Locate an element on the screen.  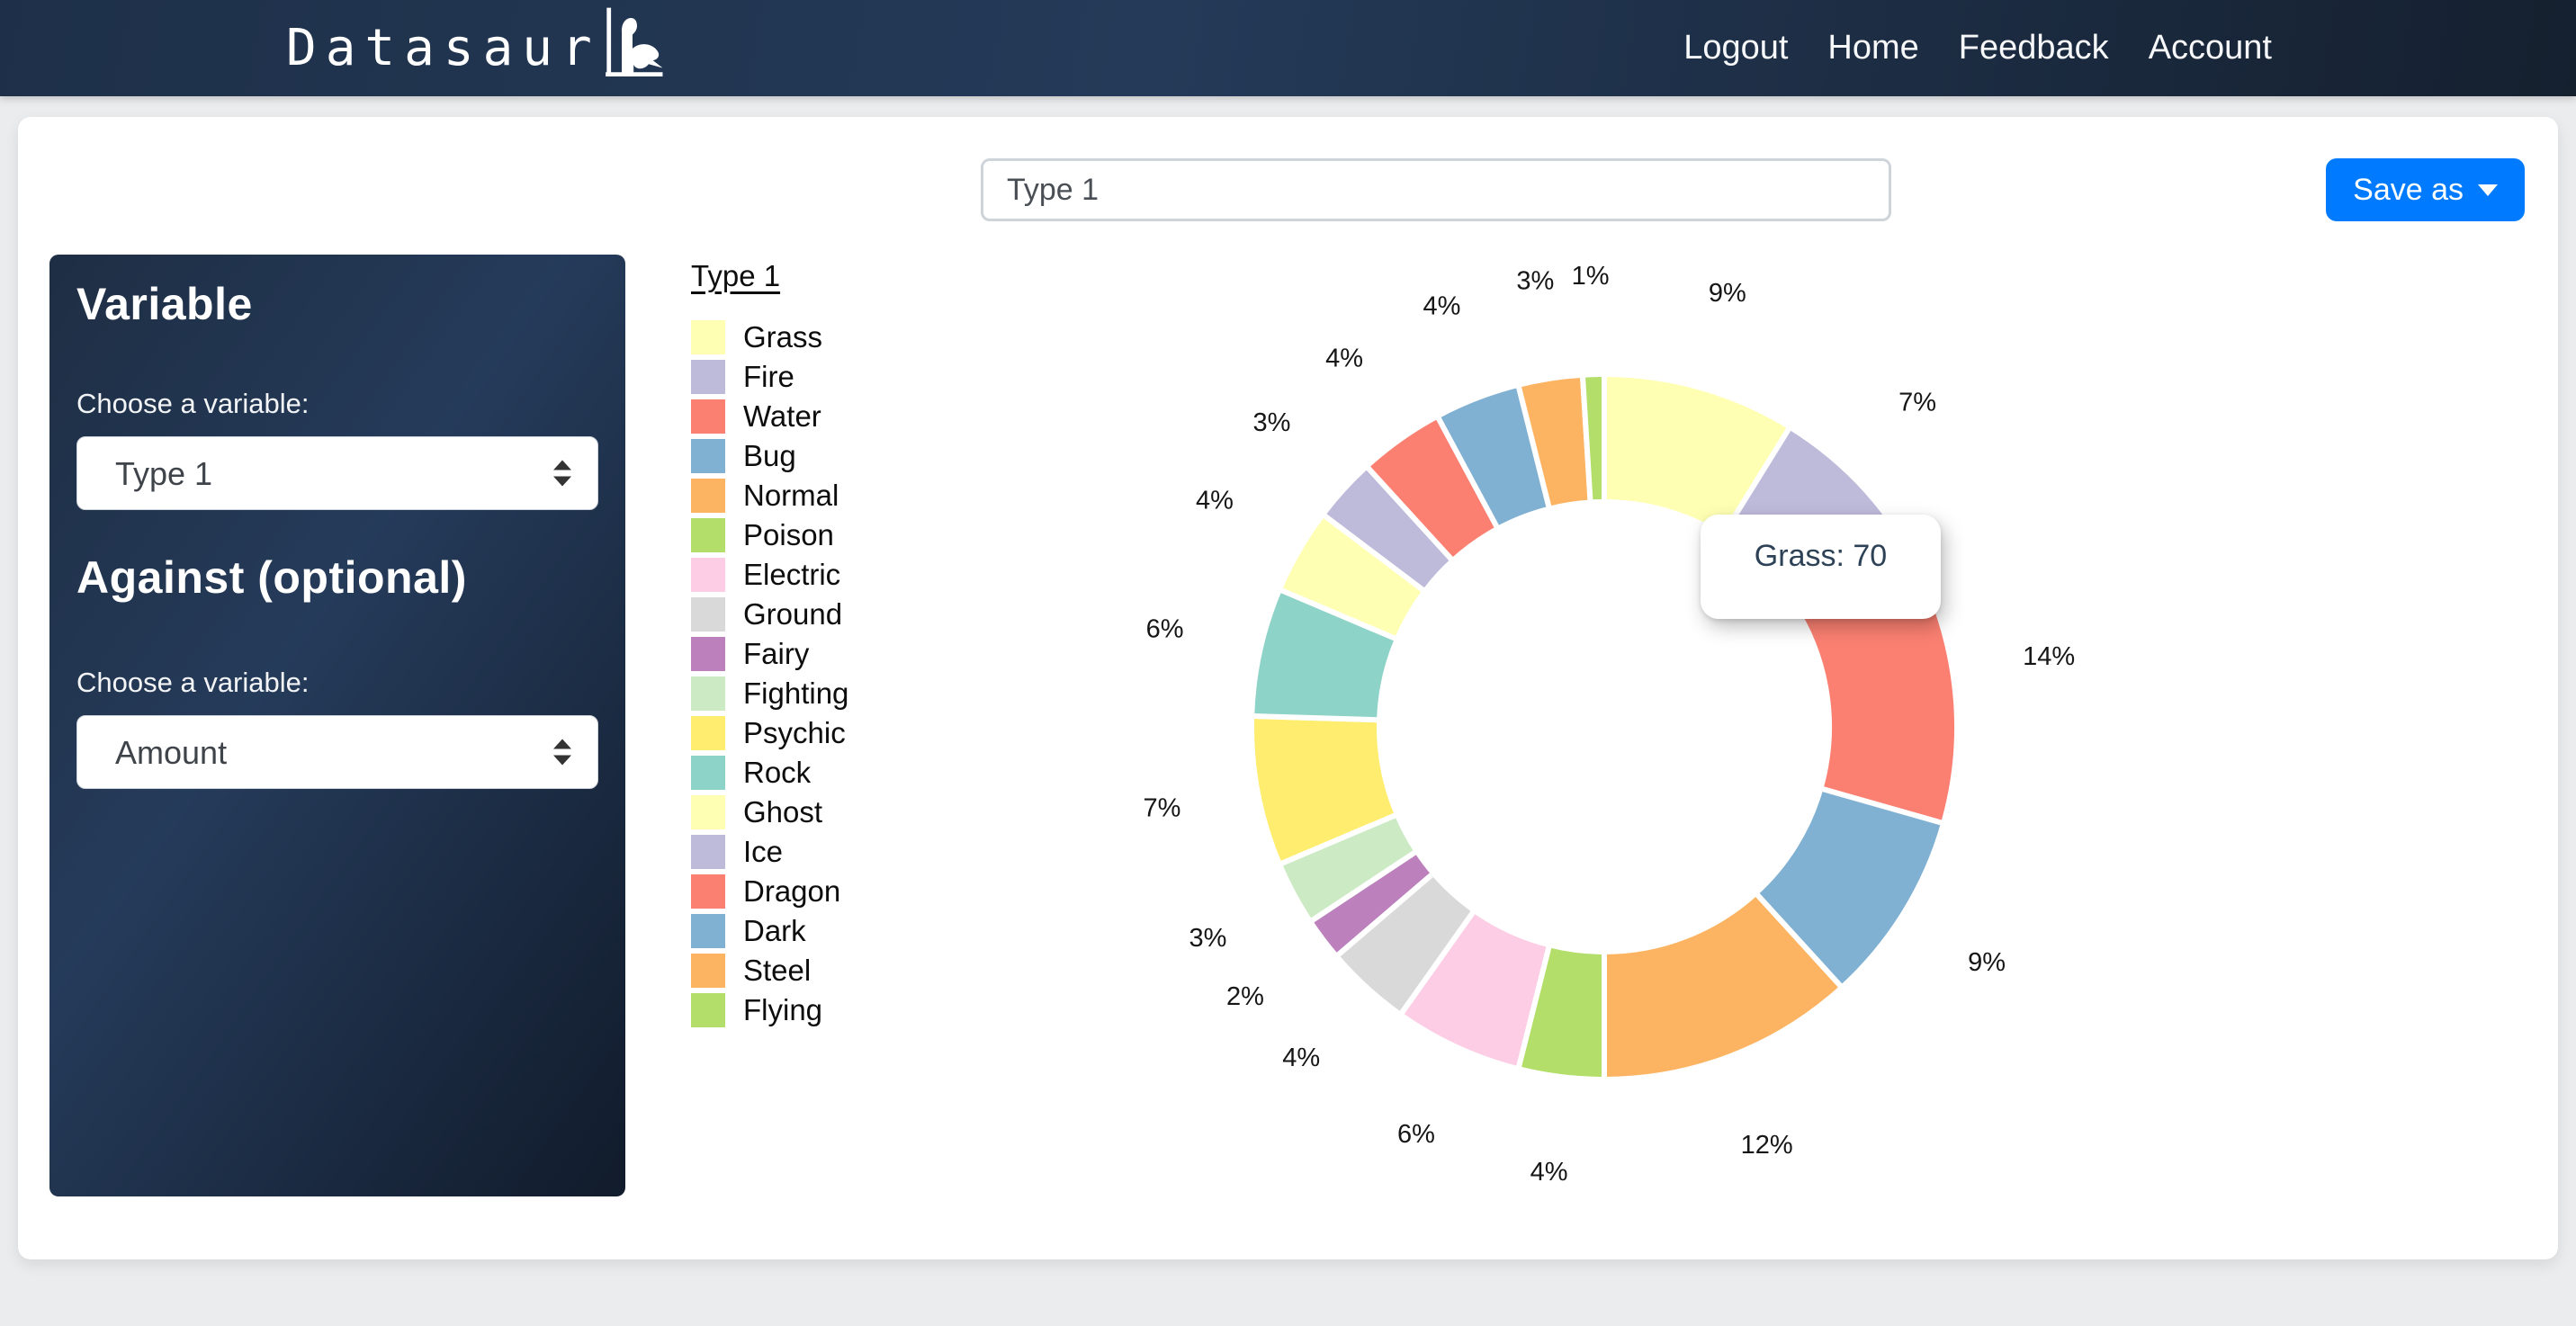
legend-item-grass: Grass is located at coordinates (770, 337).